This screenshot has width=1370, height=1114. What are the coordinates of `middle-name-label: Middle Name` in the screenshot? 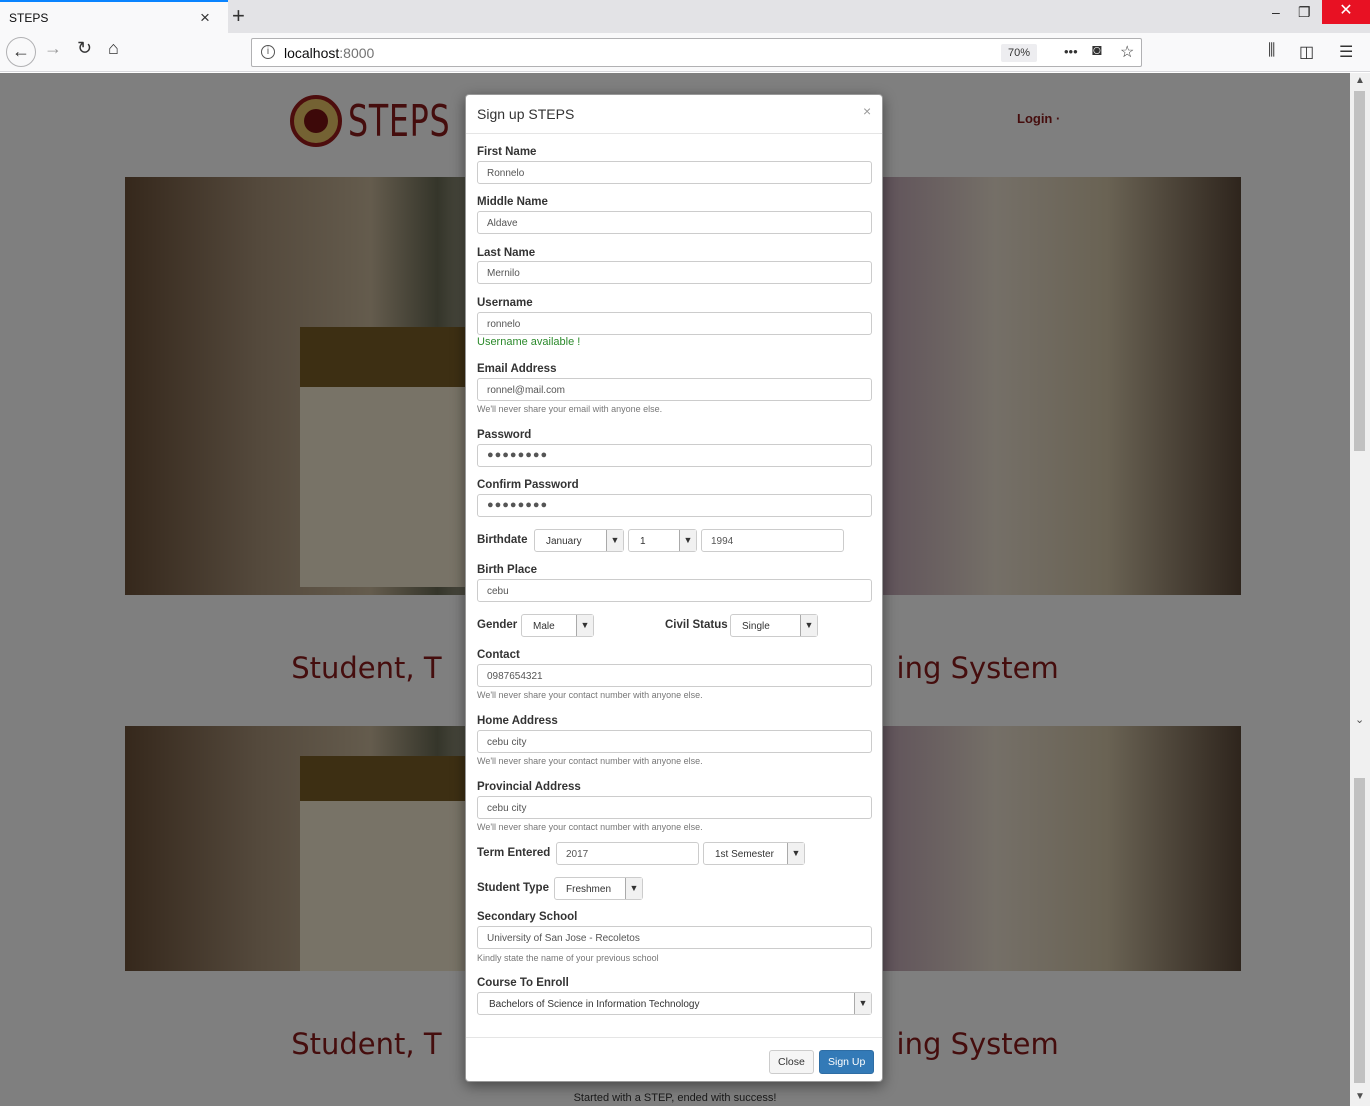 It's located at (512, 202).